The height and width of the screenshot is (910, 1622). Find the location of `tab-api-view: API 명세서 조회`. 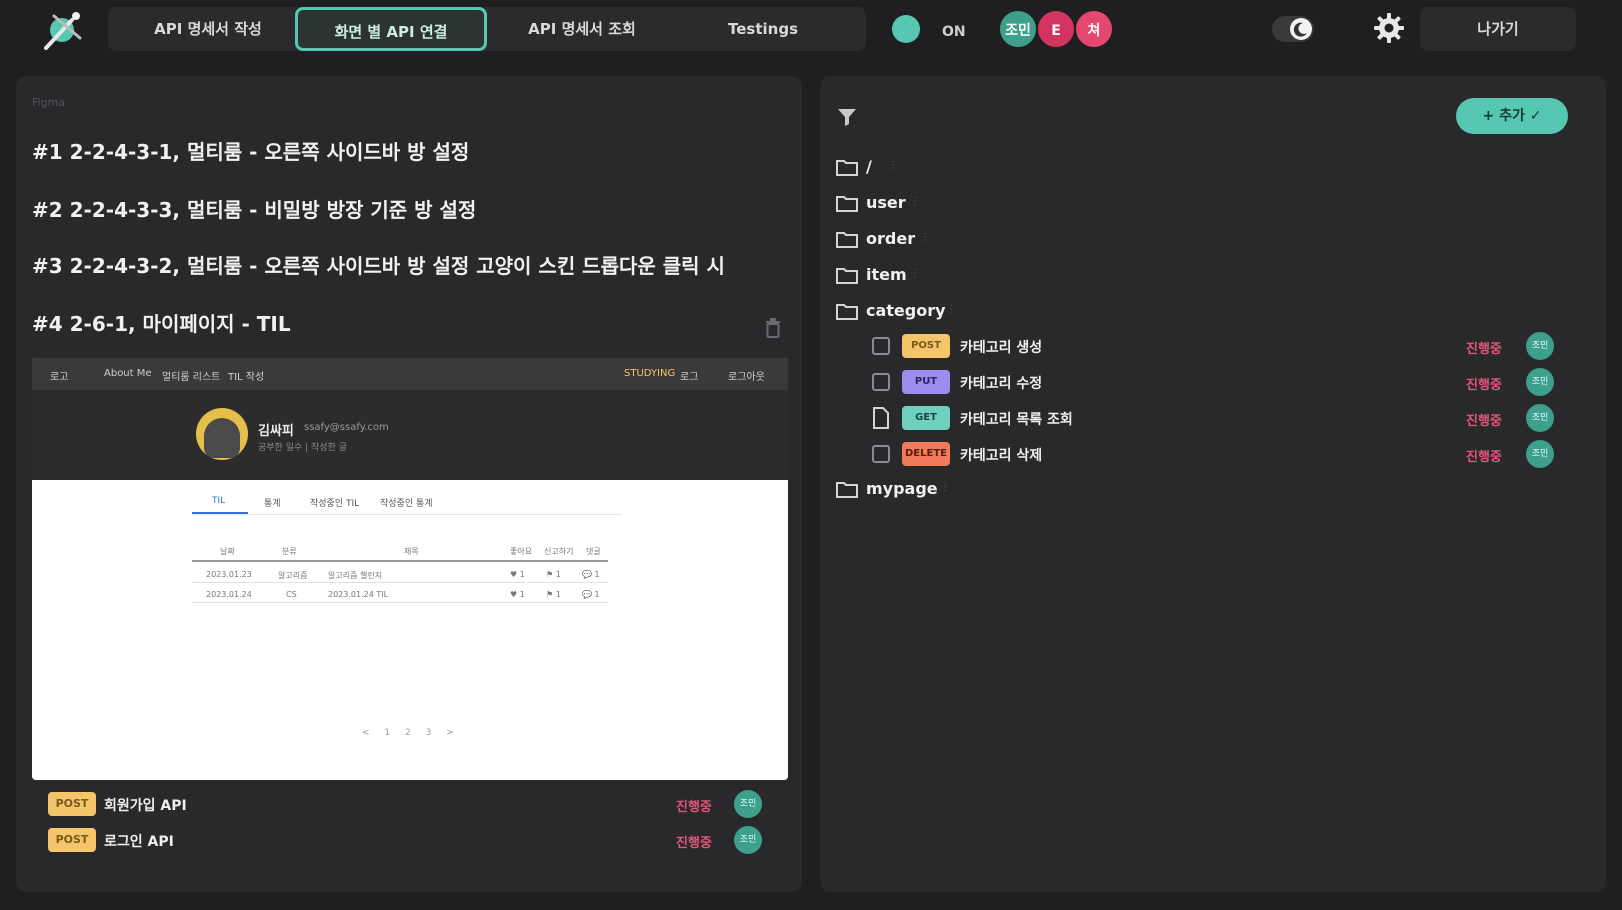

tab-api-view: API 명세서 조회 is located at coordinates (582, 29).